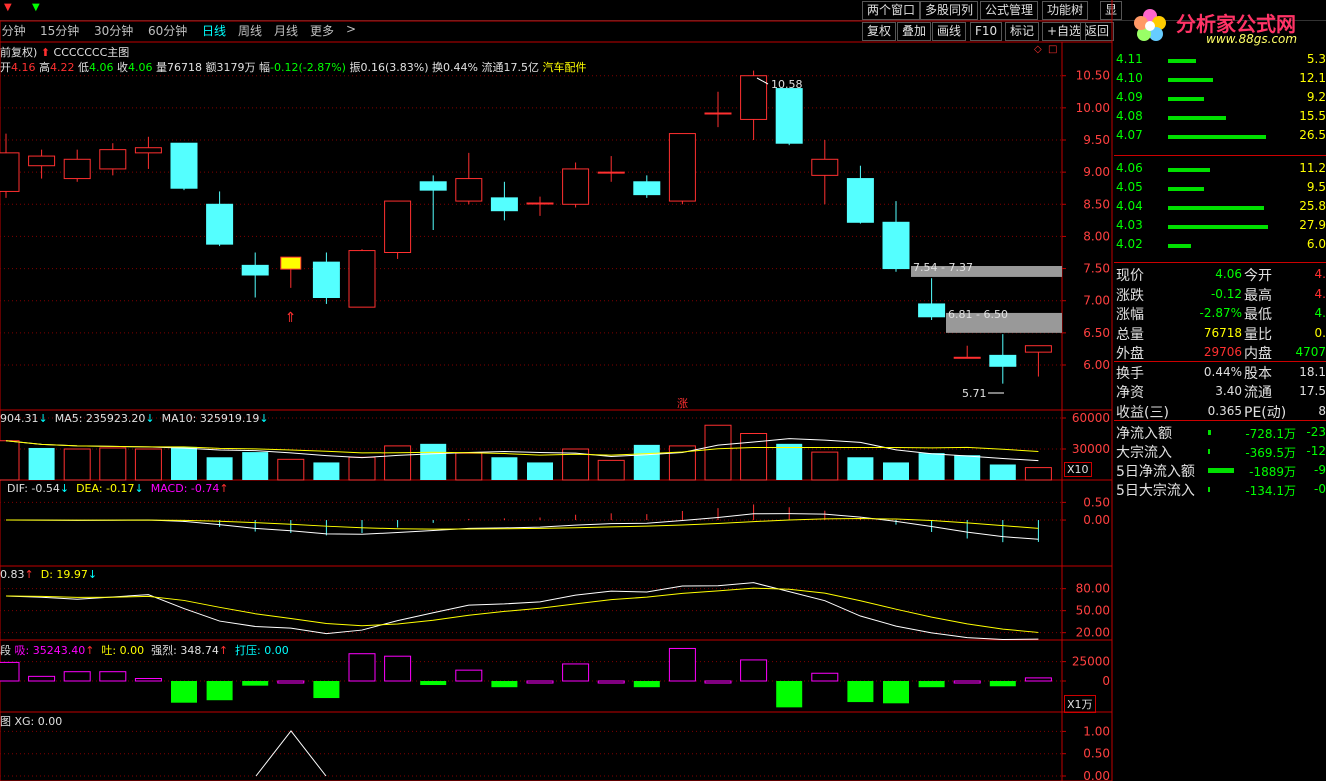 The height and width of the screenshot is (781, 1326). What do you see at coordinates (1155, 472) in the screenshot?
I see `flow-label: 5日净流入额` at bounding box center [1155, 472].